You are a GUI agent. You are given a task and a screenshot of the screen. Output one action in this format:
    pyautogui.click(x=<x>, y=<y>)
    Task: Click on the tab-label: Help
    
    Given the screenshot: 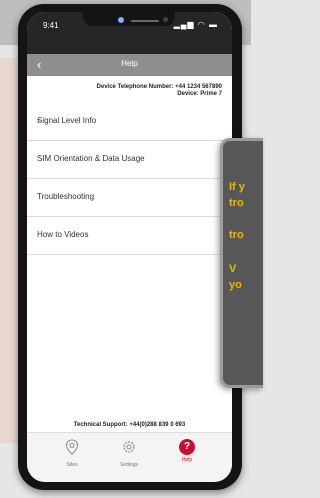 What is the action you would take?
    pyautogui.click(x=187, y=460)
    